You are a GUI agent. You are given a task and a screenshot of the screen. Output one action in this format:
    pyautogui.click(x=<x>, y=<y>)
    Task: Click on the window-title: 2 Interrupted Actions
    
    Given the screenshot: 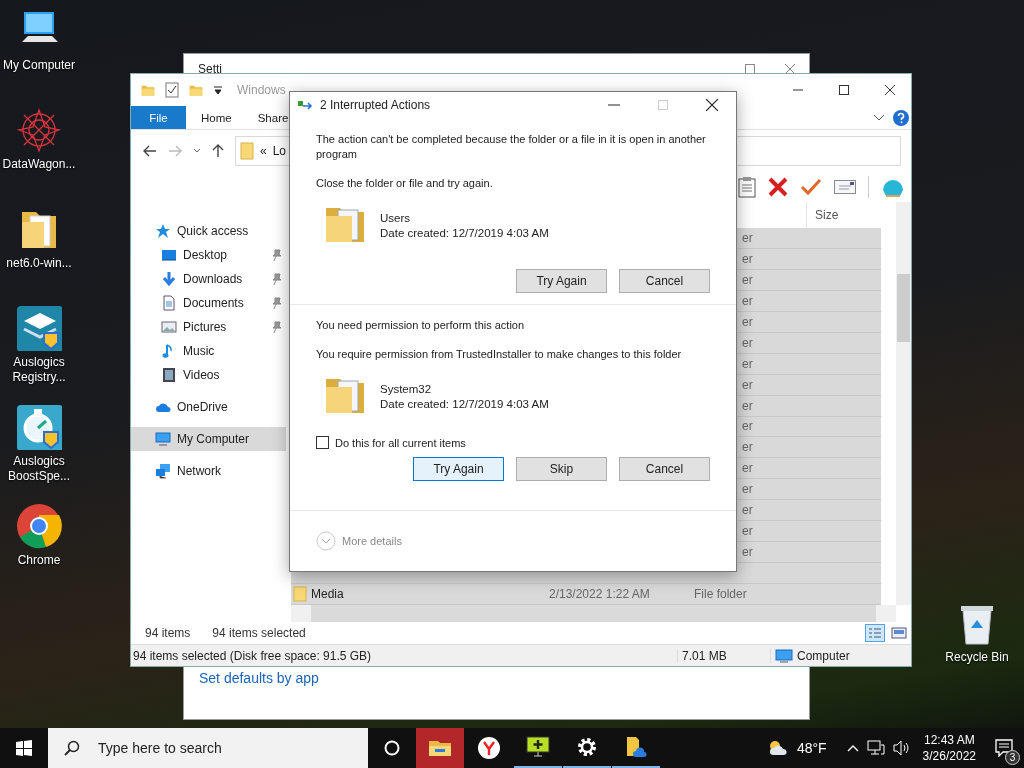 What is the action you would take?
    pyautogui.click(x=376, y=105)
    